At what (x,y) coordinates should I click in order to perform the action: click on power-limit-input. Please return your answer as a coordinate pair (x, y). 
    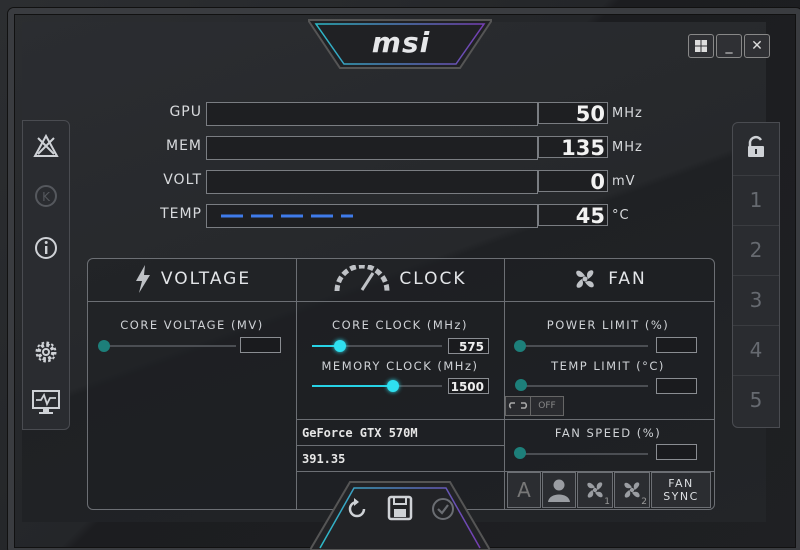
    Looking at the image, I should click on (676, 345).